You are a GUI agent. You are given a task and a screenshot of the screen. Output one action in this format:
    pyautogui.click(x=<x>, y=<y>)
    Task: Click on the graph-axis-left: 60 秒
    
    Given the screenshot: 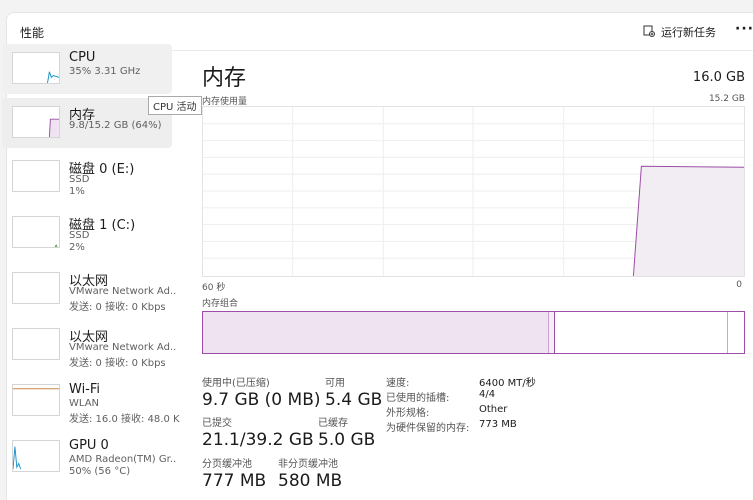 What is the action you would take?
    pyautogui.click(x=214, y=288)
    